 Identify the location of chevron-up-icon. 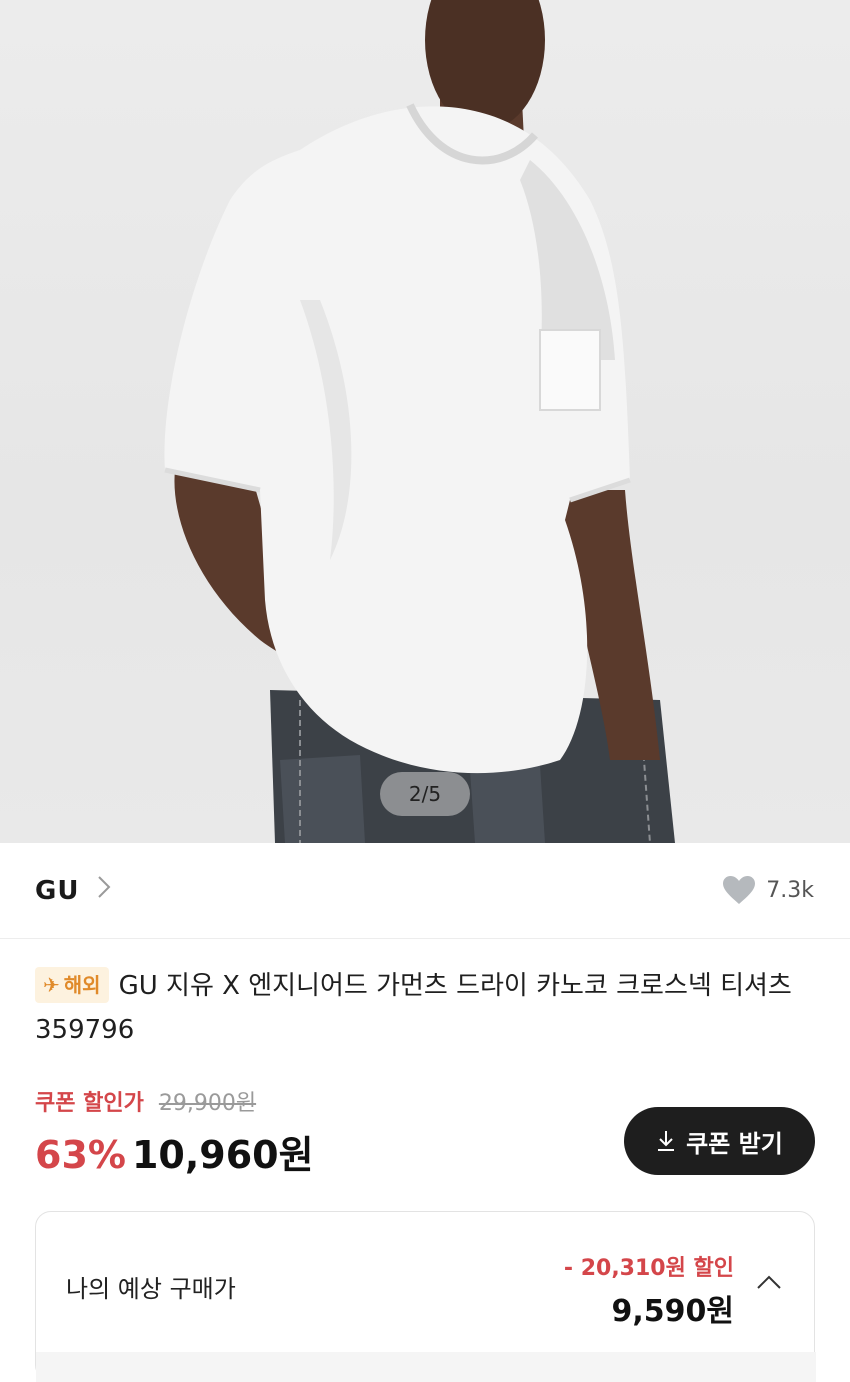
(769, 1282).